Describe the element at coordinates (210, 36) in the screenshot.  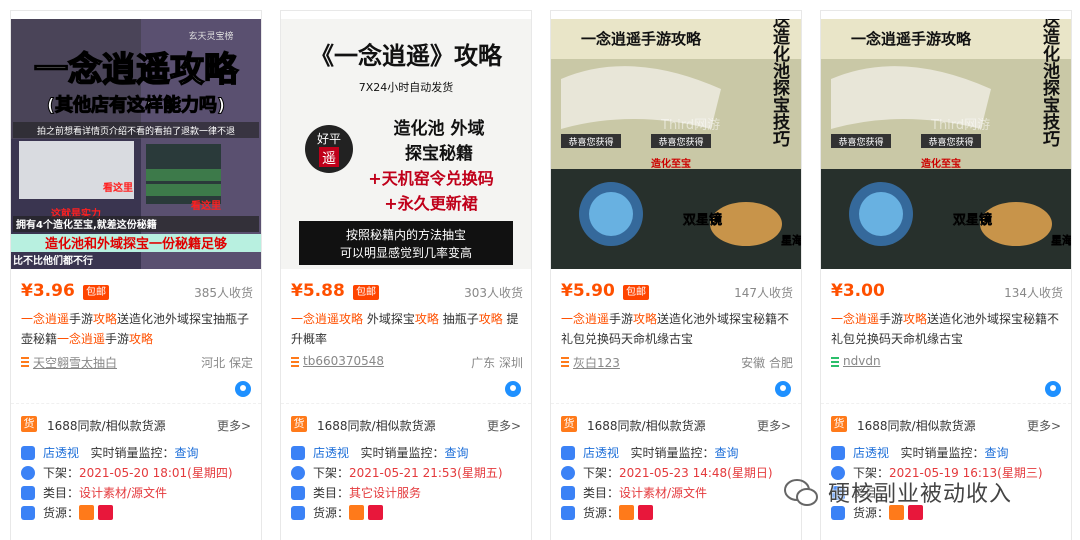
I see `svg-text: 玄天灵宝榜` at that location.